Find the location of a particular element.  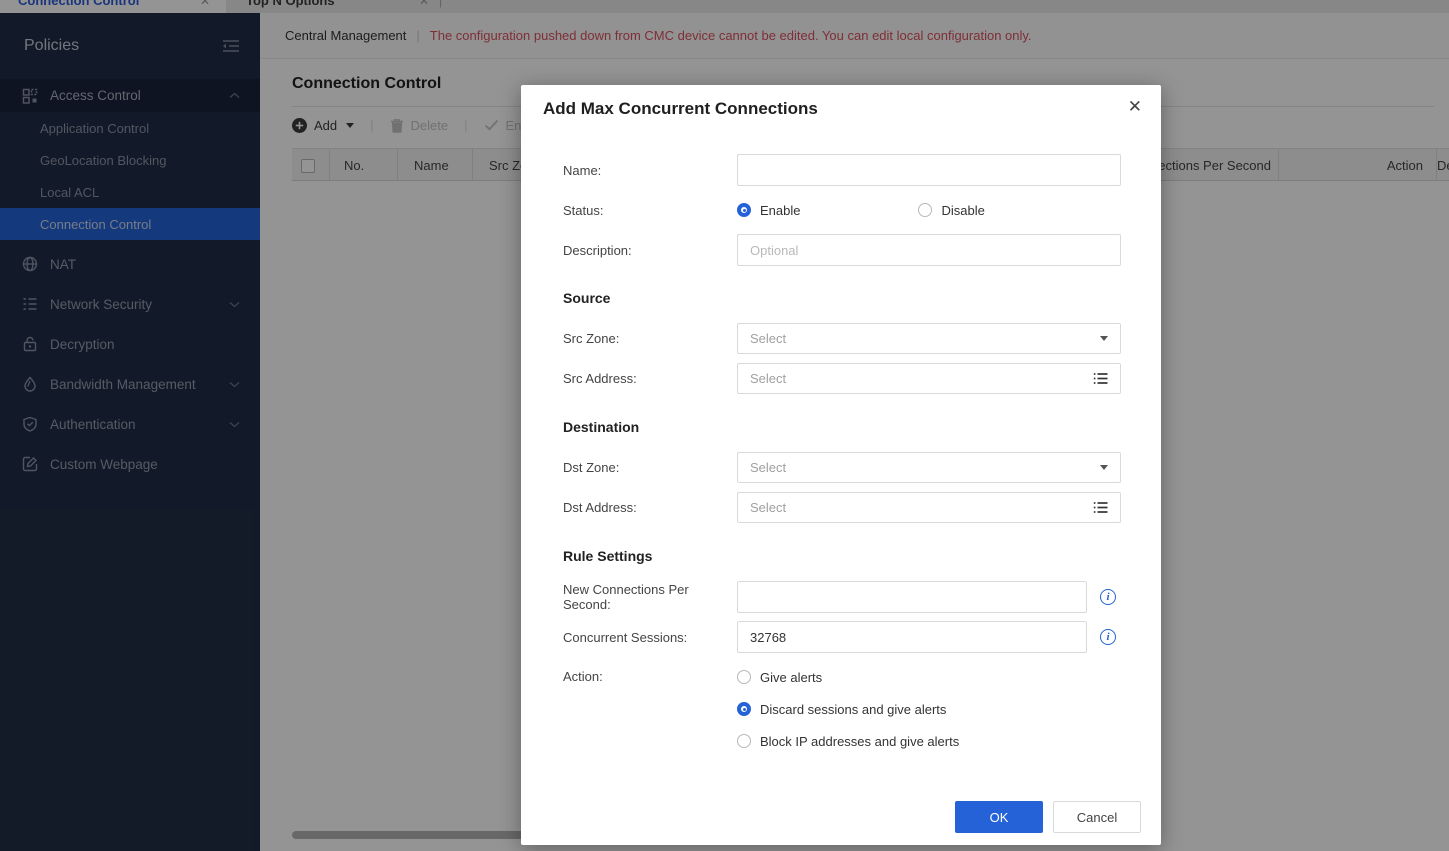

status-enable-radio is located at coordinates (744, 210).